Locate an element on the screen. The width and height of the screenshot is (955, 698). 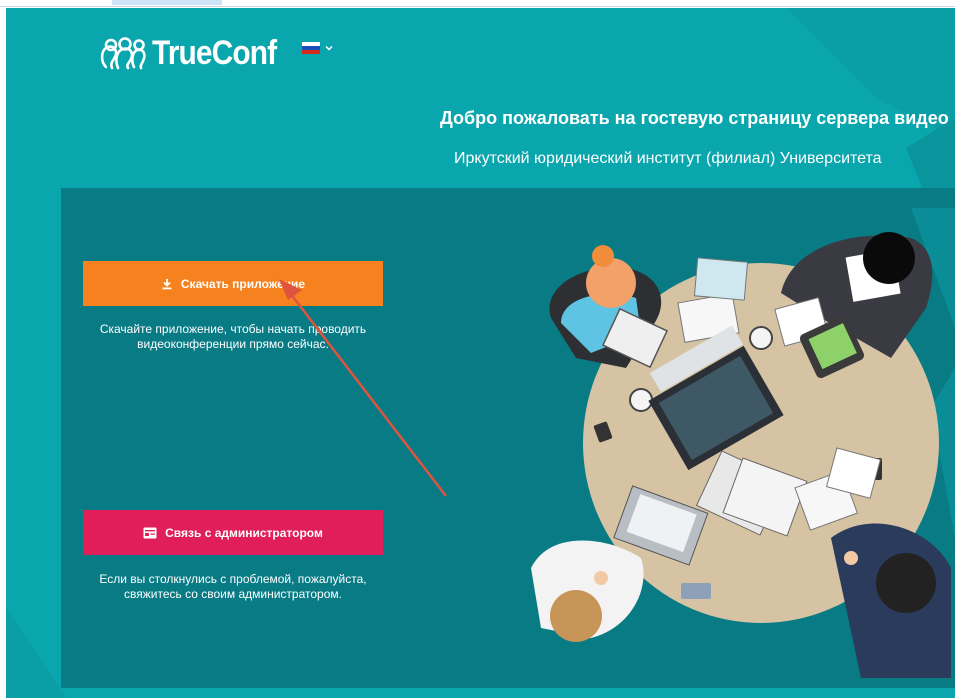
download-button-label: Скачать приложение is located at coordinates (243, 283).